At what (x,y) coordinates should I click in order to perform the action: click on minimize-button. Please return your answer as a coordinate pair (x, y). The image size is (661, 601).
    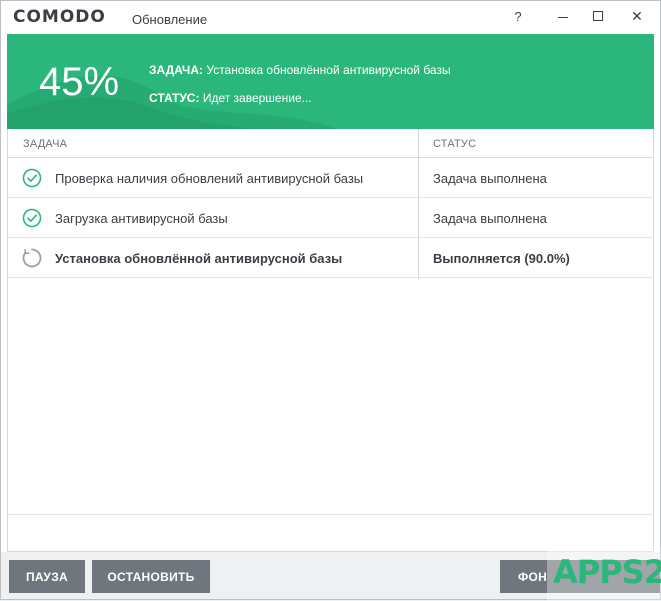
    Looking at the image, I should click on (563, 16).